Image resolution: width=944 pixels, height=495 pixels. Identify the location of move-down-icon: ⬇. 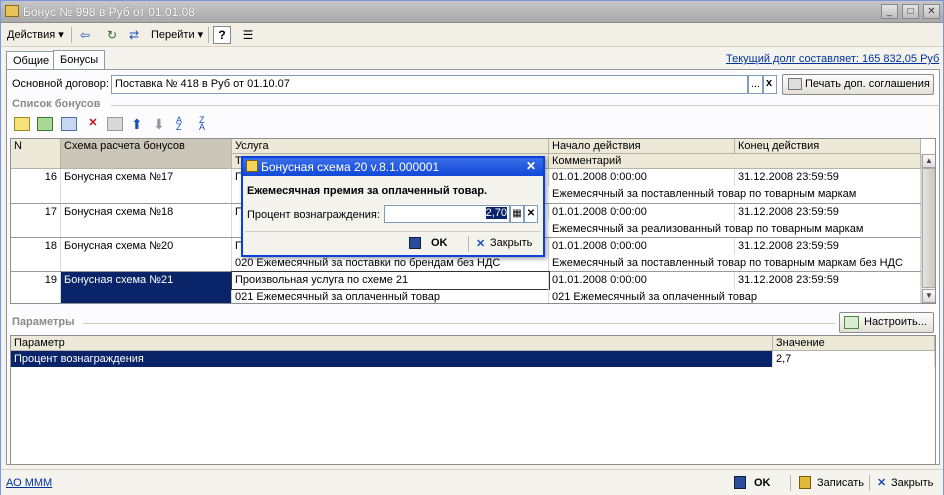
(159, 124).